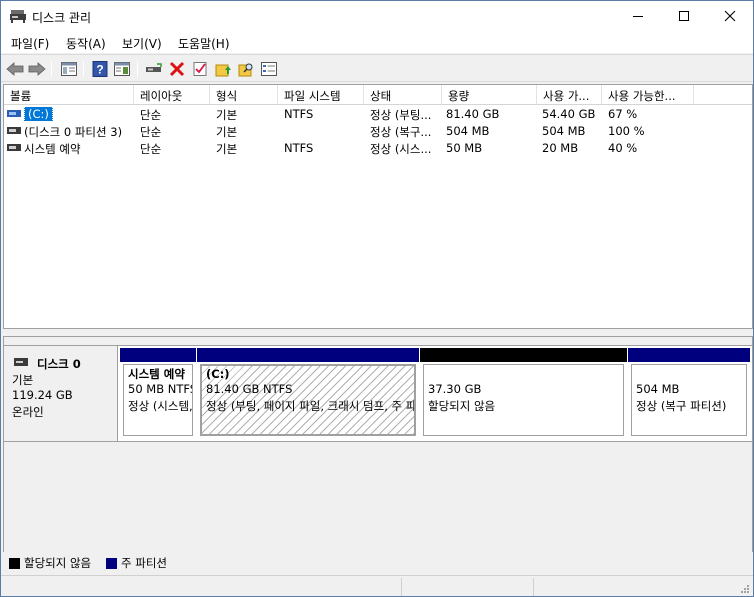  Describe the element at coordinates (464, 148) in the screenshot. I see `volume-capacity: 50 MB` at that location.